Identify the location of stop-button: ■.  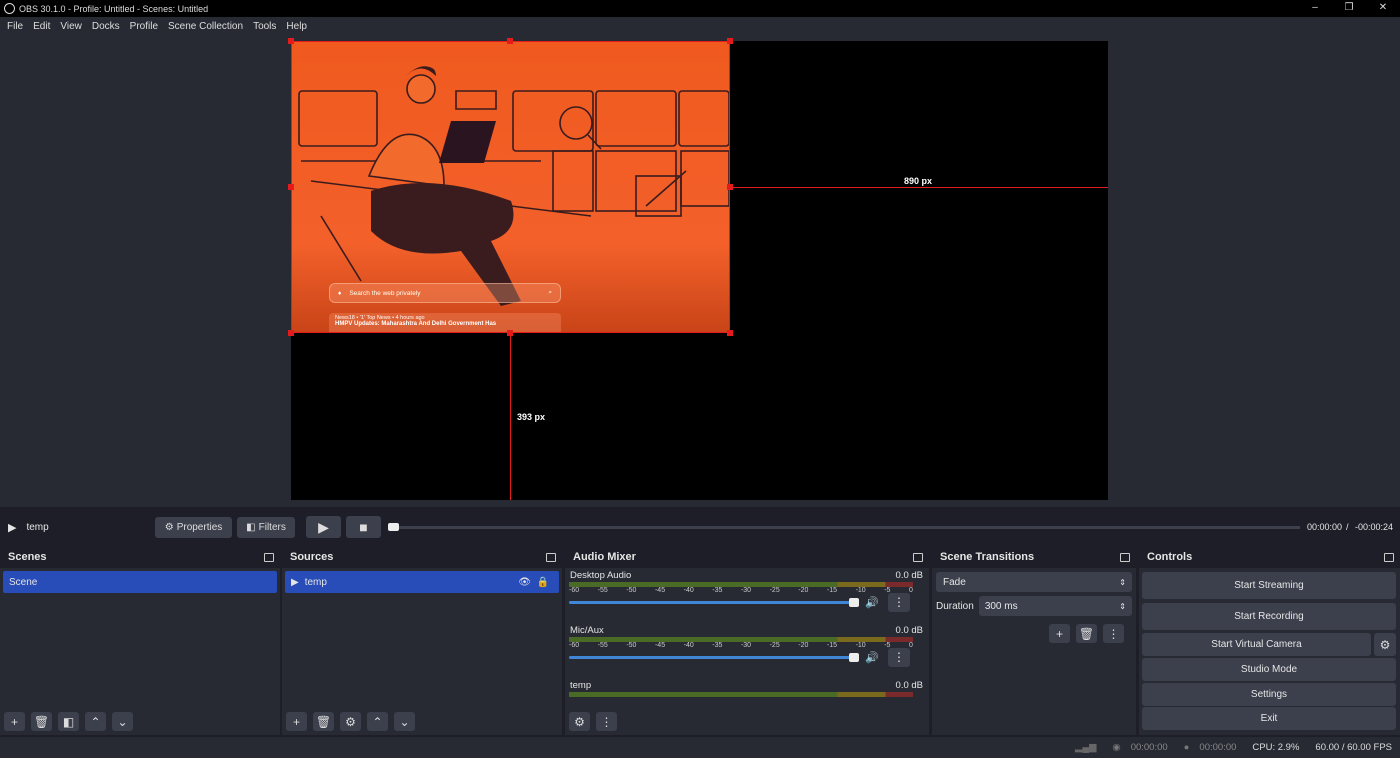
(363, 527).